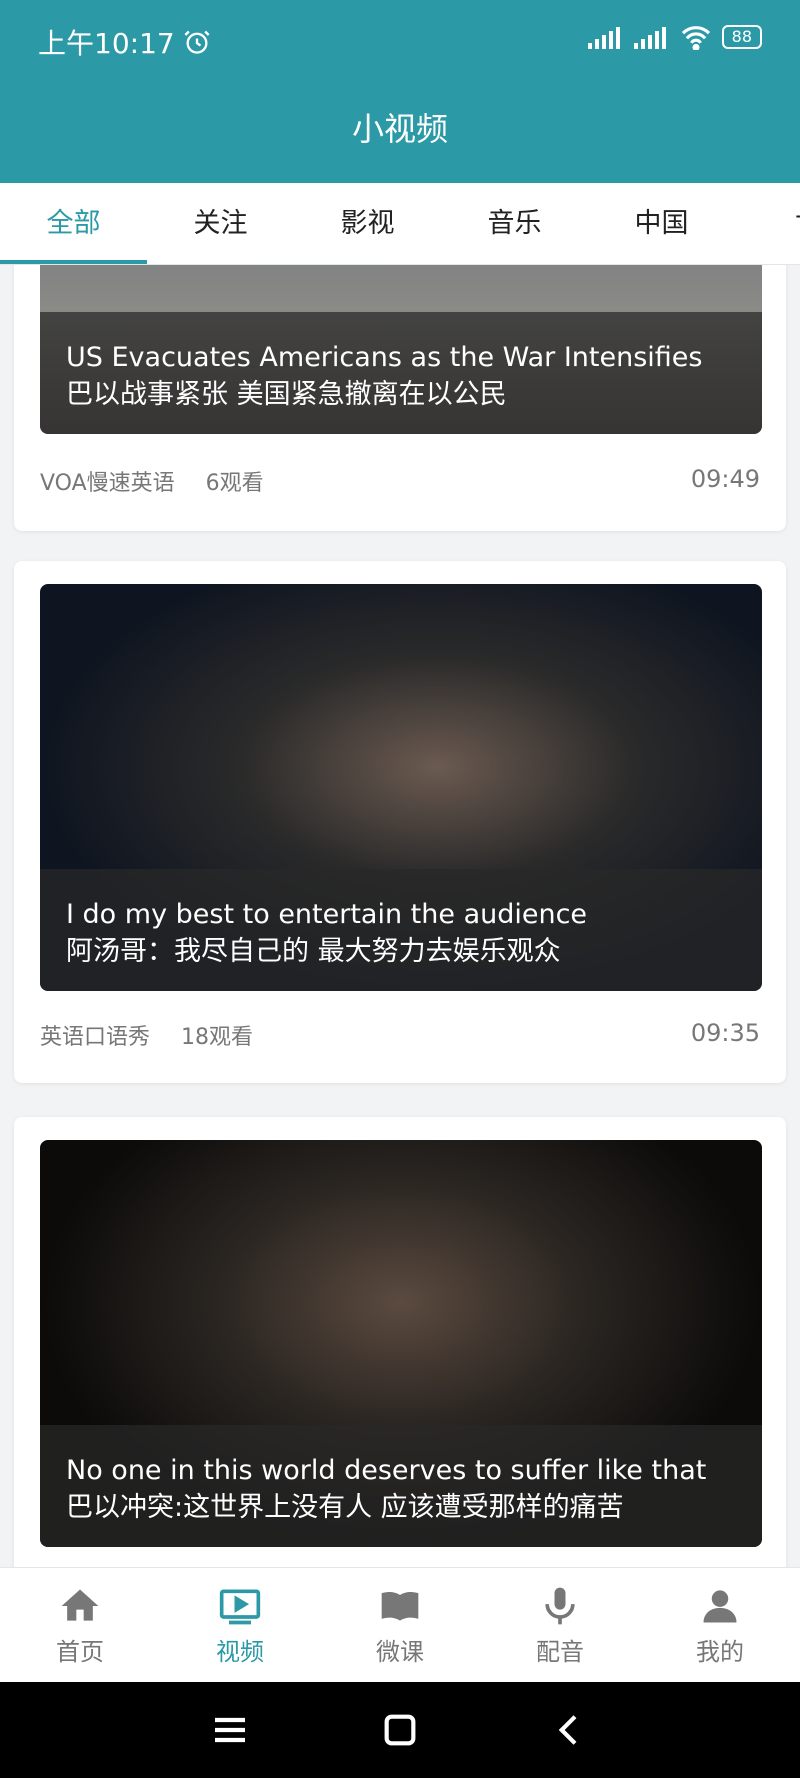  Describe the element at coordinates (603, 38) in the screenshot. I see `signal-icon` at that location.